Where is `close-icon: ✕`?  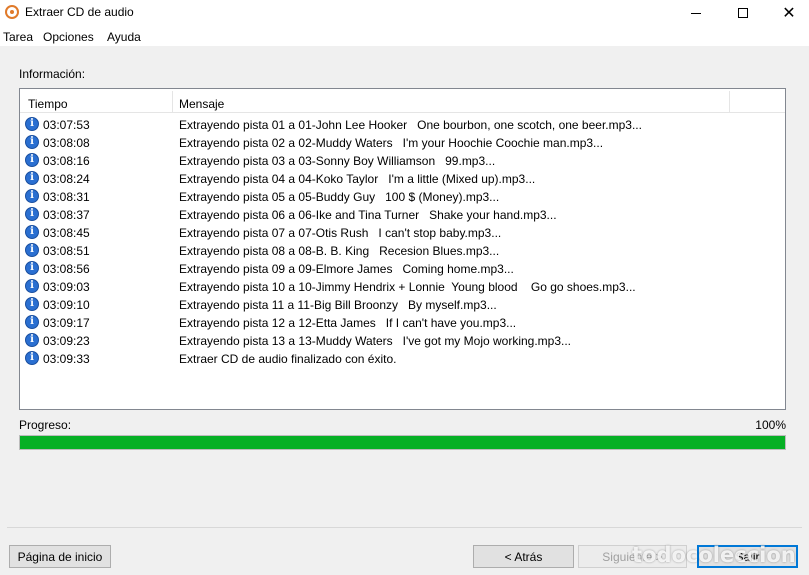
close-icon: ✕ is located at coordinates (789, 12).